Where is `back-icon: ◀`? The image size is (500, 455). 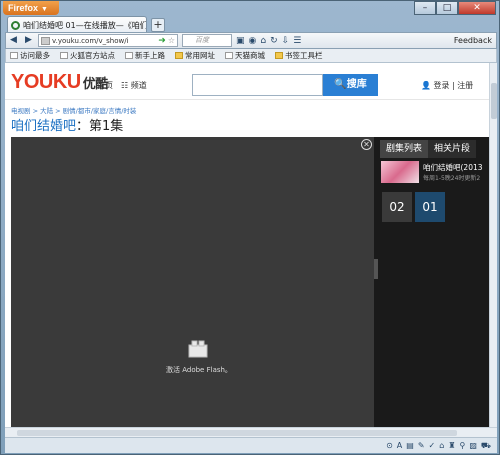
back-icon: ◀ is located at coordinates (13, 40).